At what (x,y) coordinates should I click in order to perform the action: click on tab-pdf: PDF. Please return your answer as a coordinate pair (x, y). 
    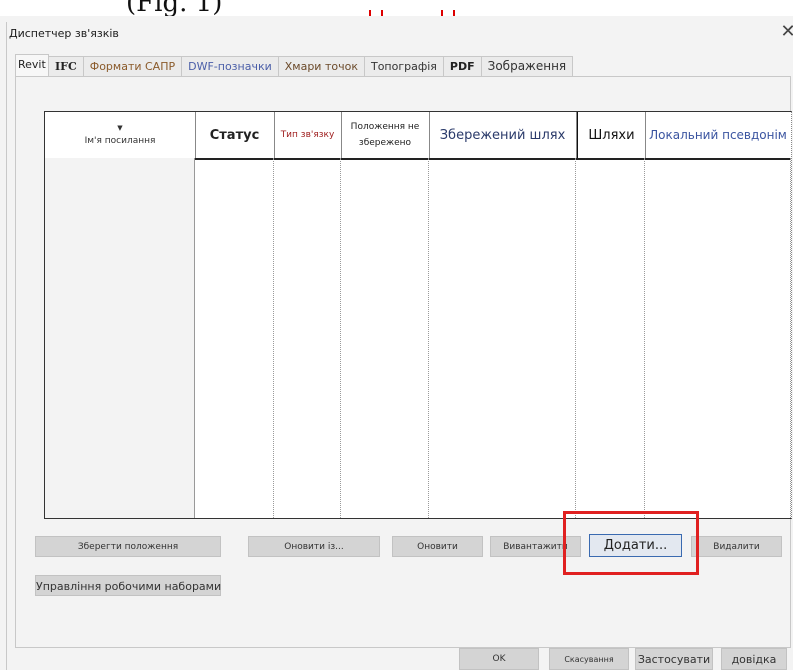
    Looking at the image, I should click on (462, 66).